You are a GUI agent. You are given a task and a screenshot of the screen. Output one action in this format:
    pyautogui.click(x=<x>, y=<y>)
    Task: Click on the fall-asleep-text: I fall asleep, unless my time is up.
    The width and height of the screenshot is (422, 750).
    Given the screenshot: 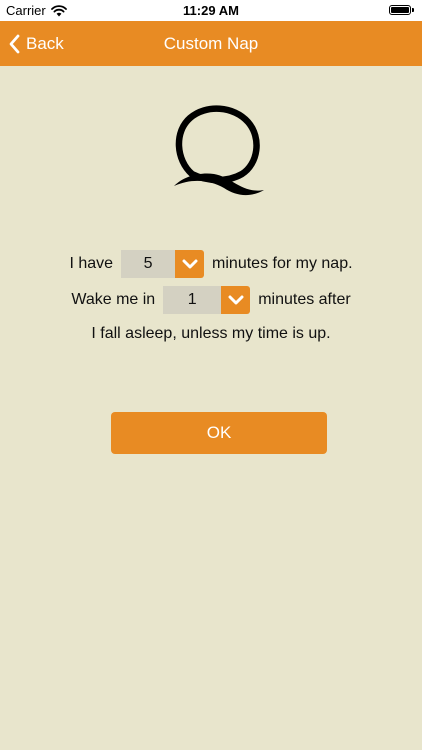 What is the action you would take?
    pyautogui.click(x=211, y=333)
    